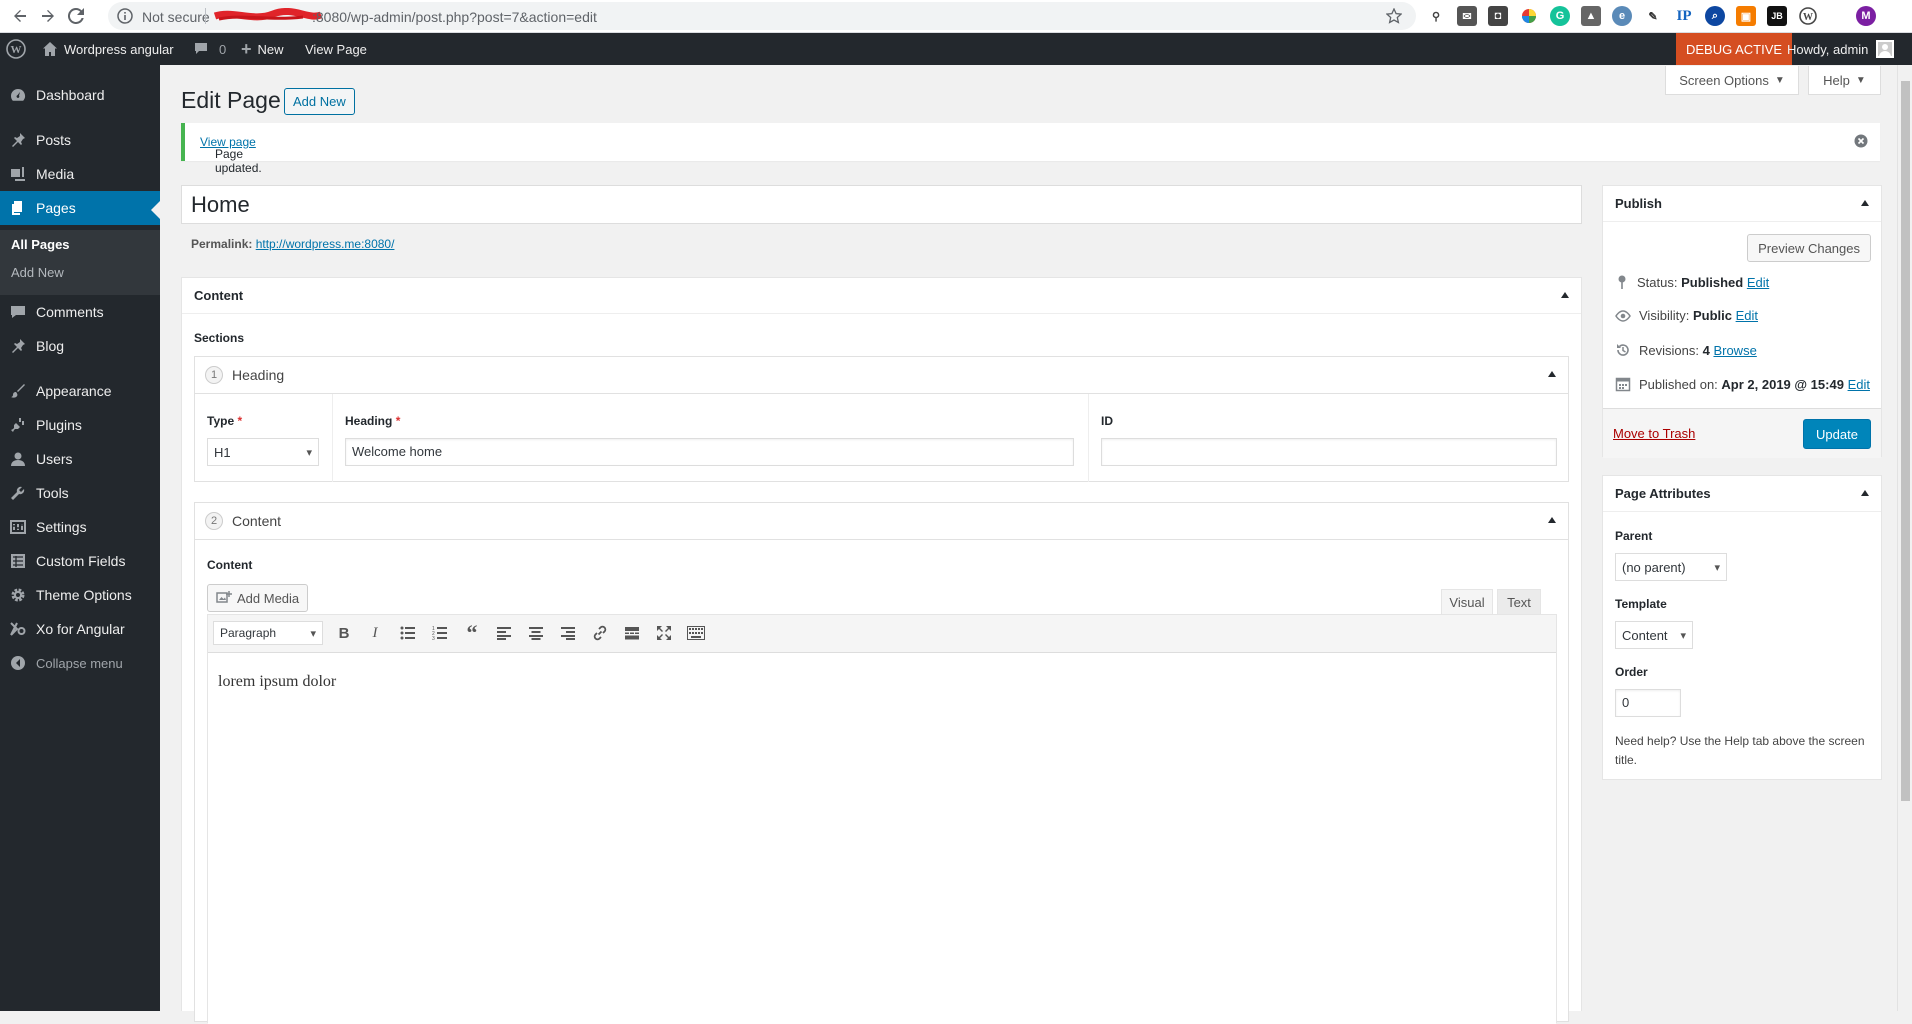  What do you see at coordinates (344, 633) in the screenshot?
I see `bold-icon: B` at bounding box center [344, 633].